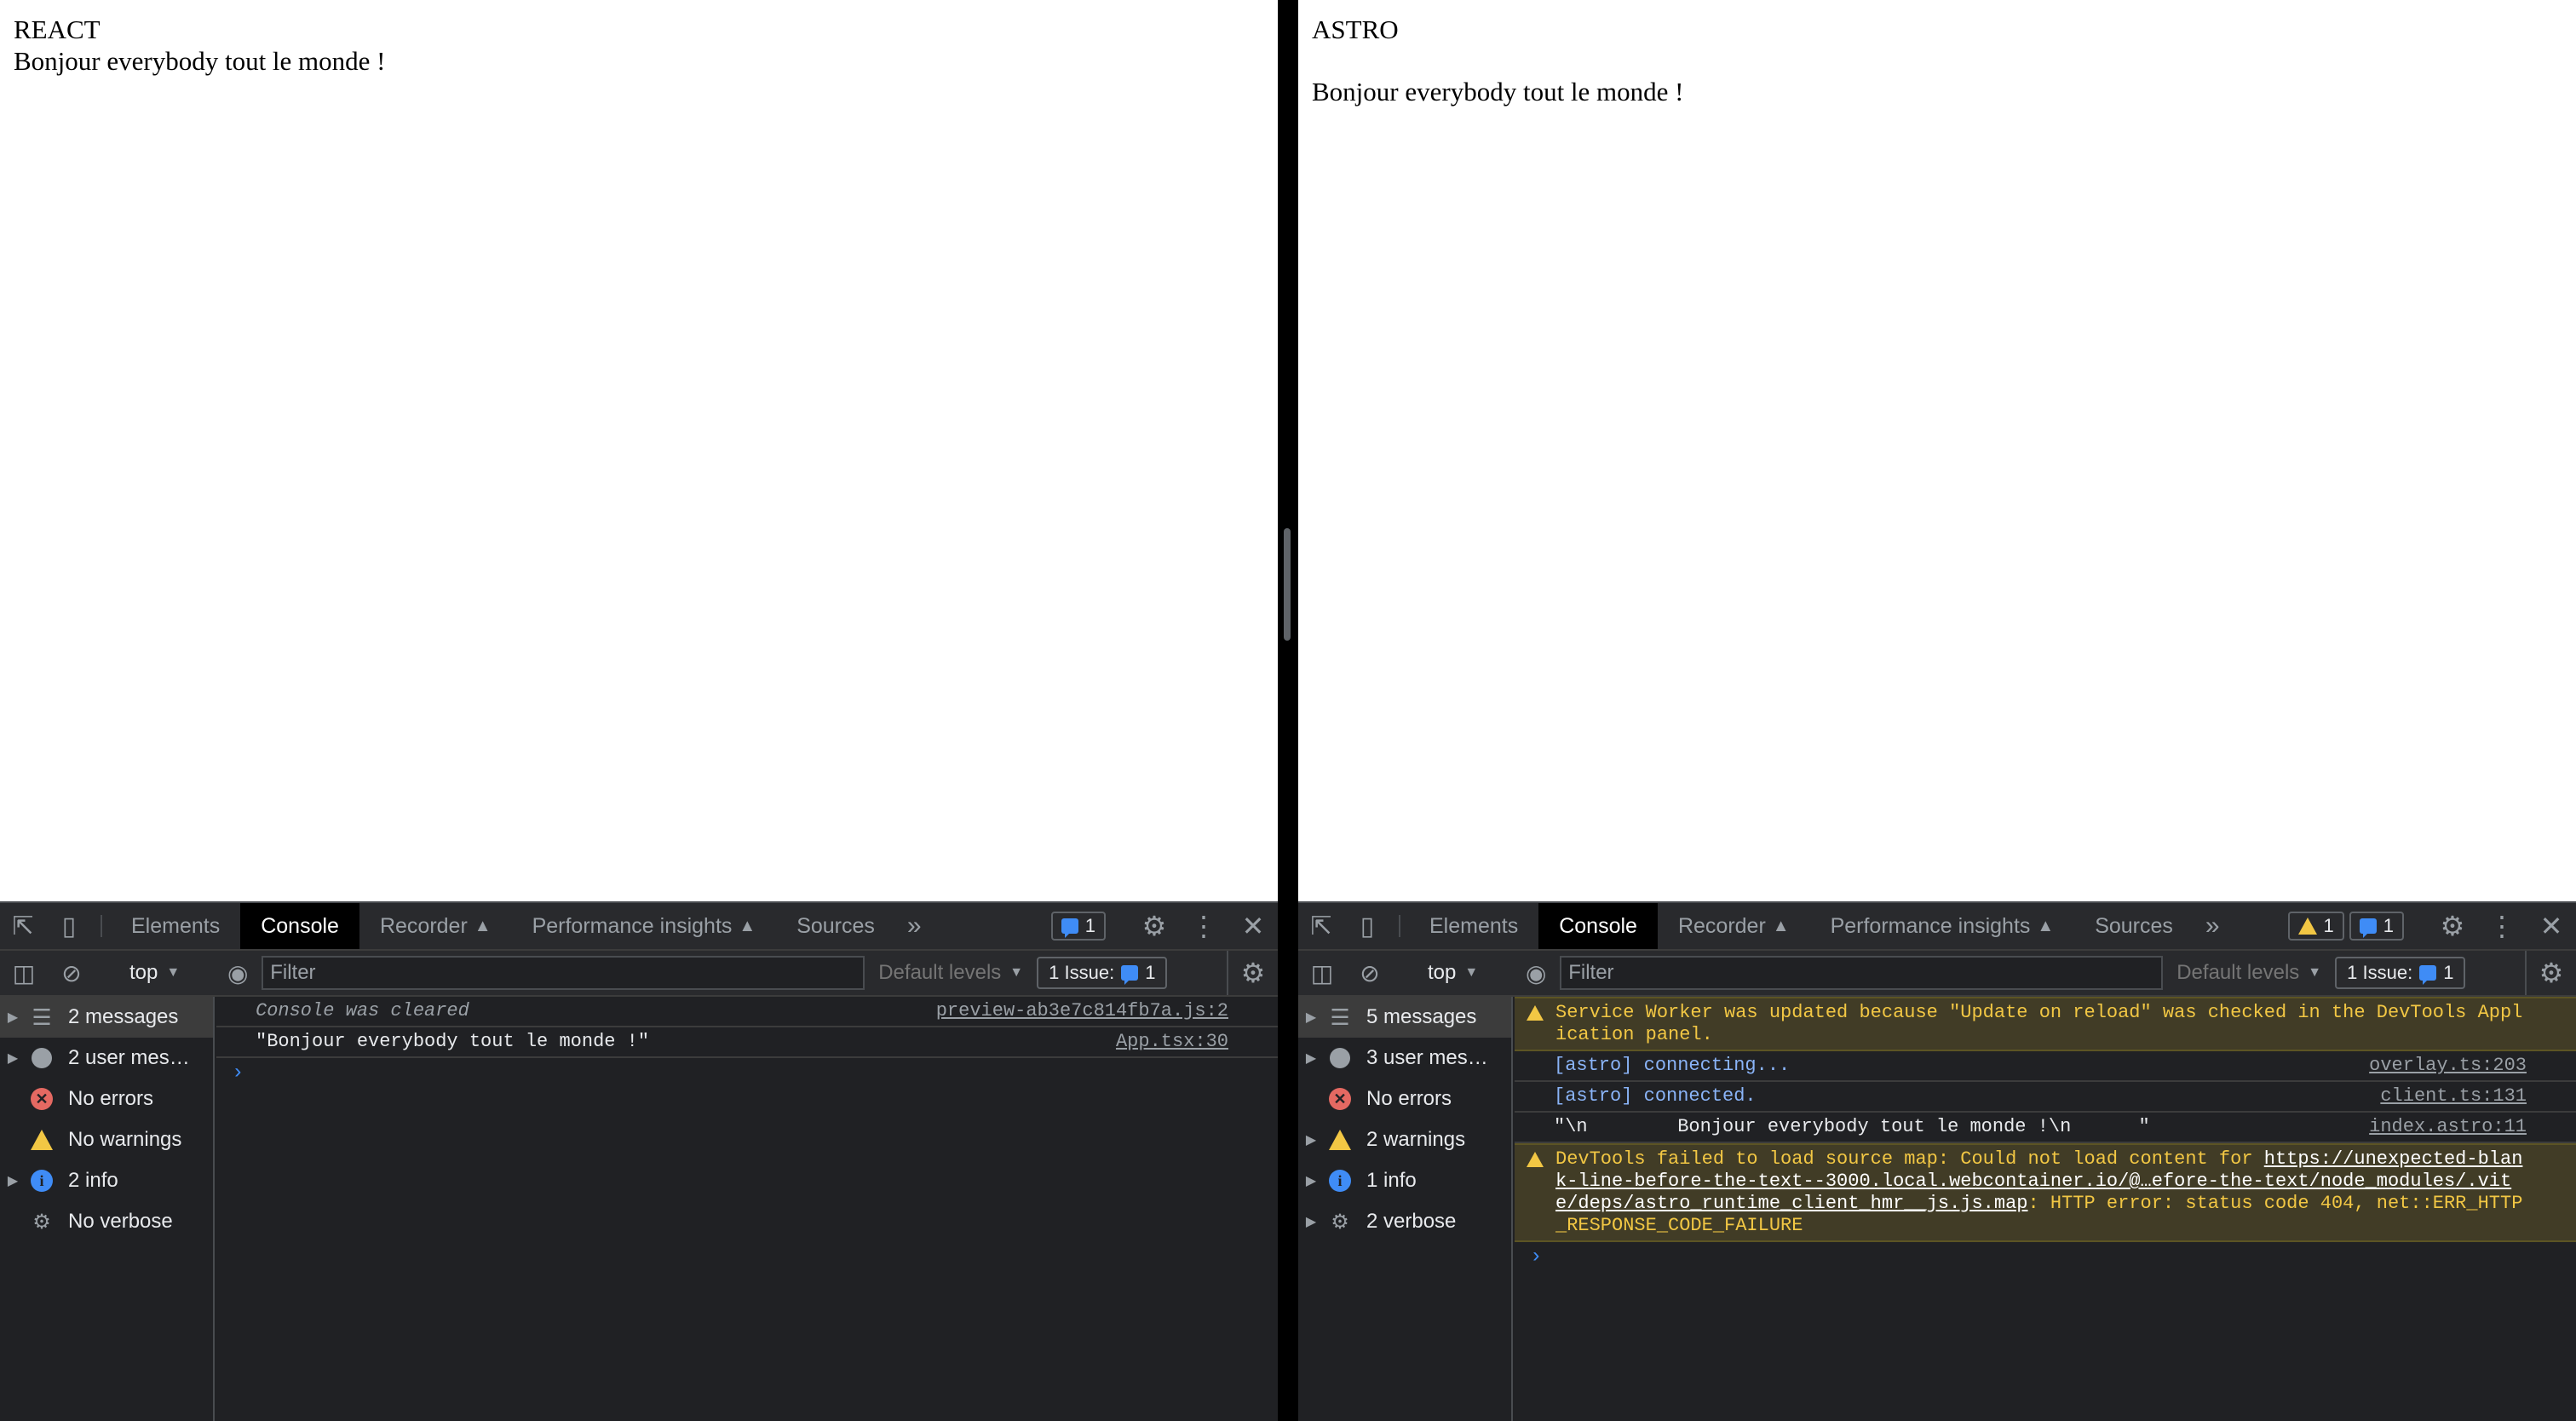 This screenshot has height=1421, width=2576. I want to click on verbose-bug-icon: ⚙, so click(1340, 1222).